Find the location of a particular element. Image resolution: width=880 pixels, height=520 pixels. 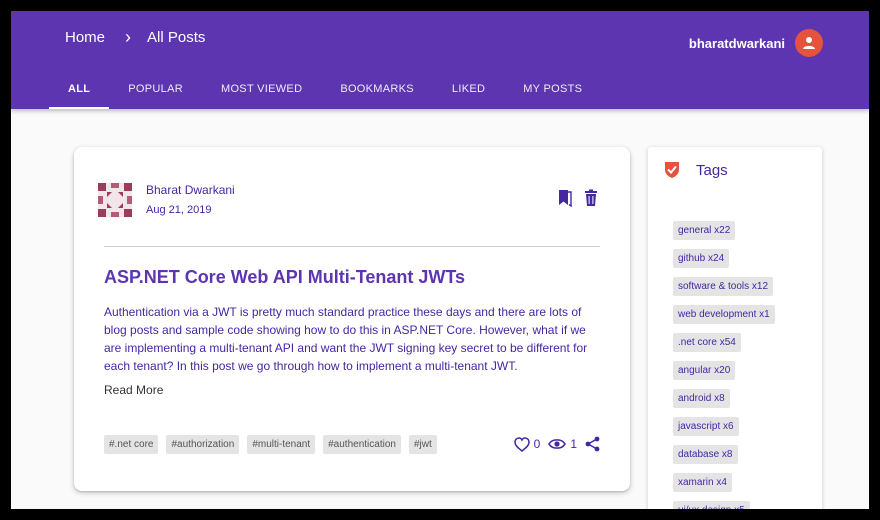

eye-icon is located at coordinates (557, 444).